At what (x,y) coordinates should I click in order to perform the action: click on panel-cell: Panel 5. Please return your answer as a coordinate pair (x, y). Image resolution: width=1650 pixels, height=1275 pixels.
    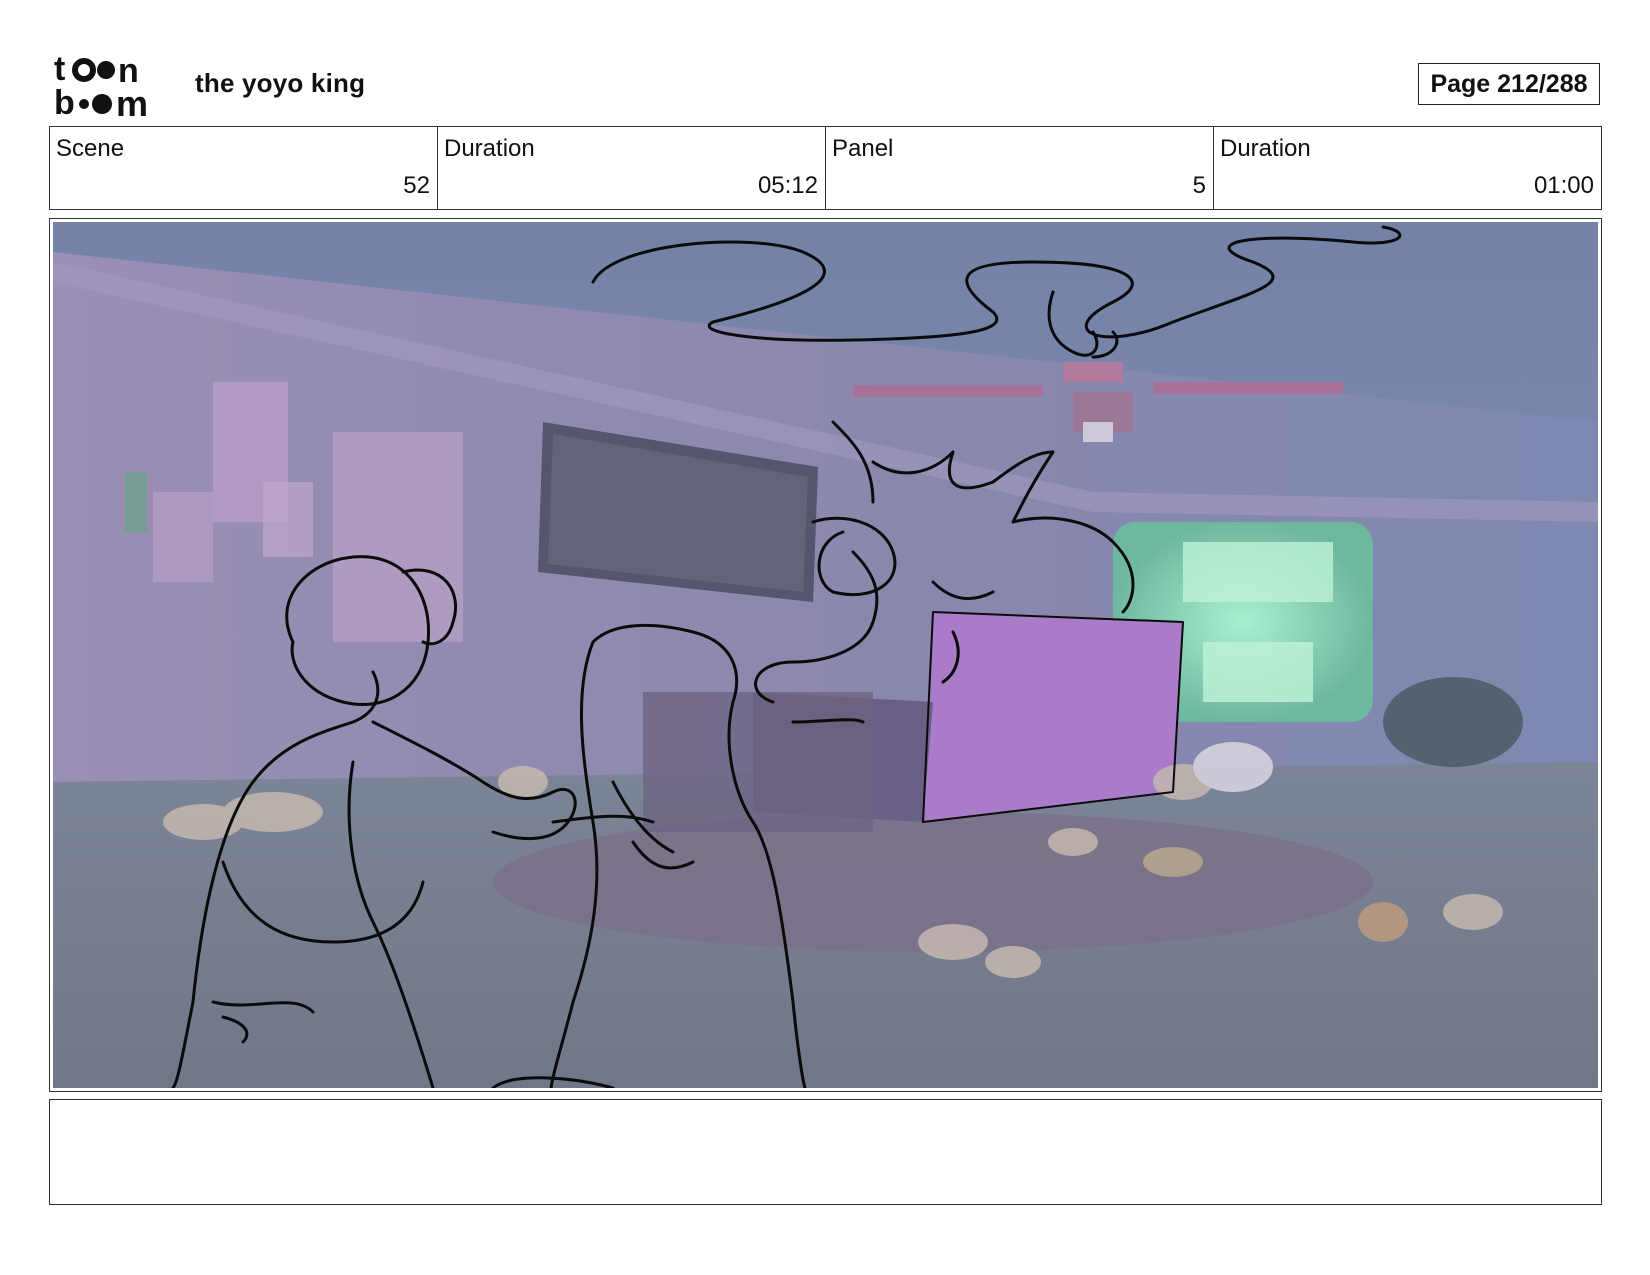
    Looking at the image, I should click on (1020, 168).